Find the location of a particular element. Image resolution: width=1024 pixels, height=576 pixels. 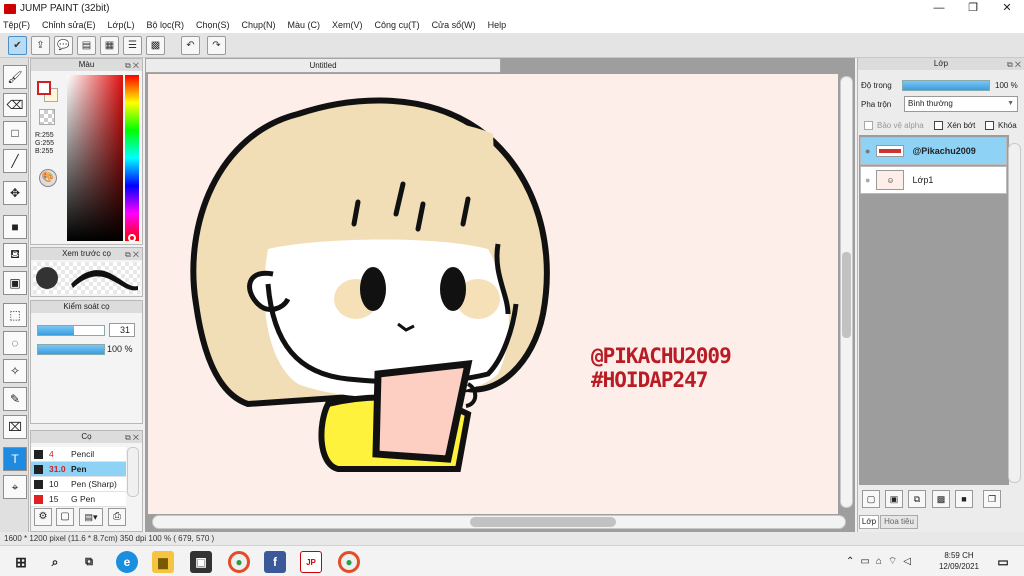

brush-size-slider is located at coordinates (71, 330).